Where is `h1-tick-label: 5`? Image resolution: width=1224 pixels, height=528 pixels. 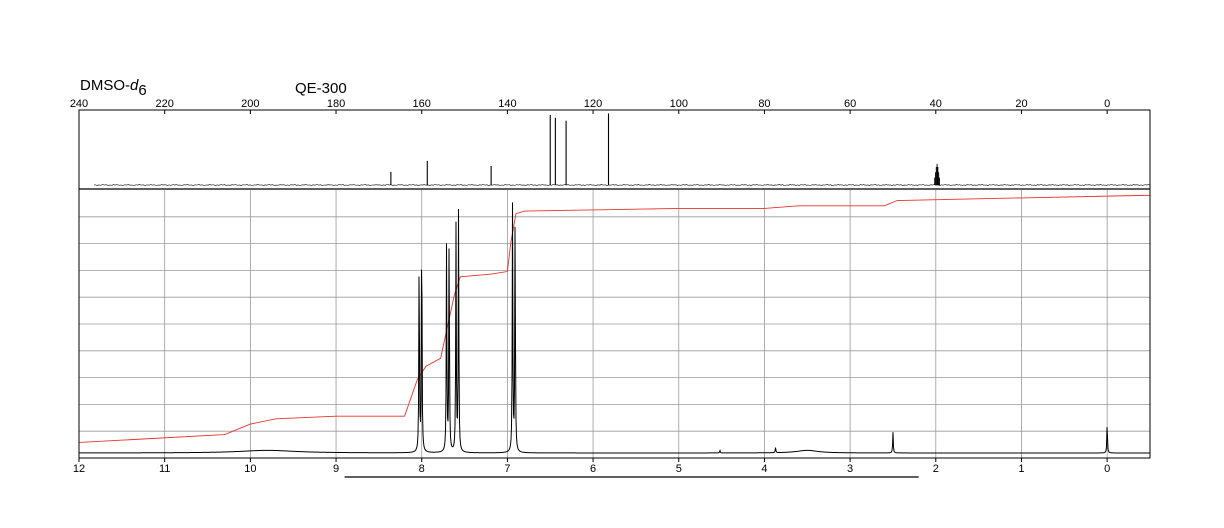
h1-tick-label: 5 is located at coordinates (679, 469).